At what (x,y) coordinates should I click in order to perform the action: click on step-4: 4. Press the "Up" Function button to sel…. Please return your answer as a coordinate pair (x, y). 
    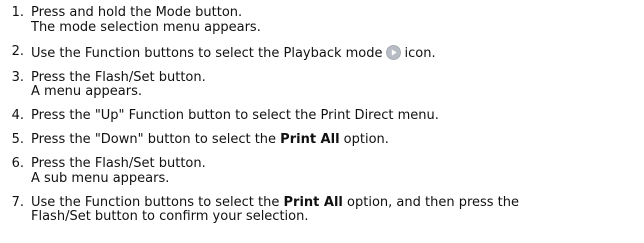
    Looking at the image, I should click on (322, 116).